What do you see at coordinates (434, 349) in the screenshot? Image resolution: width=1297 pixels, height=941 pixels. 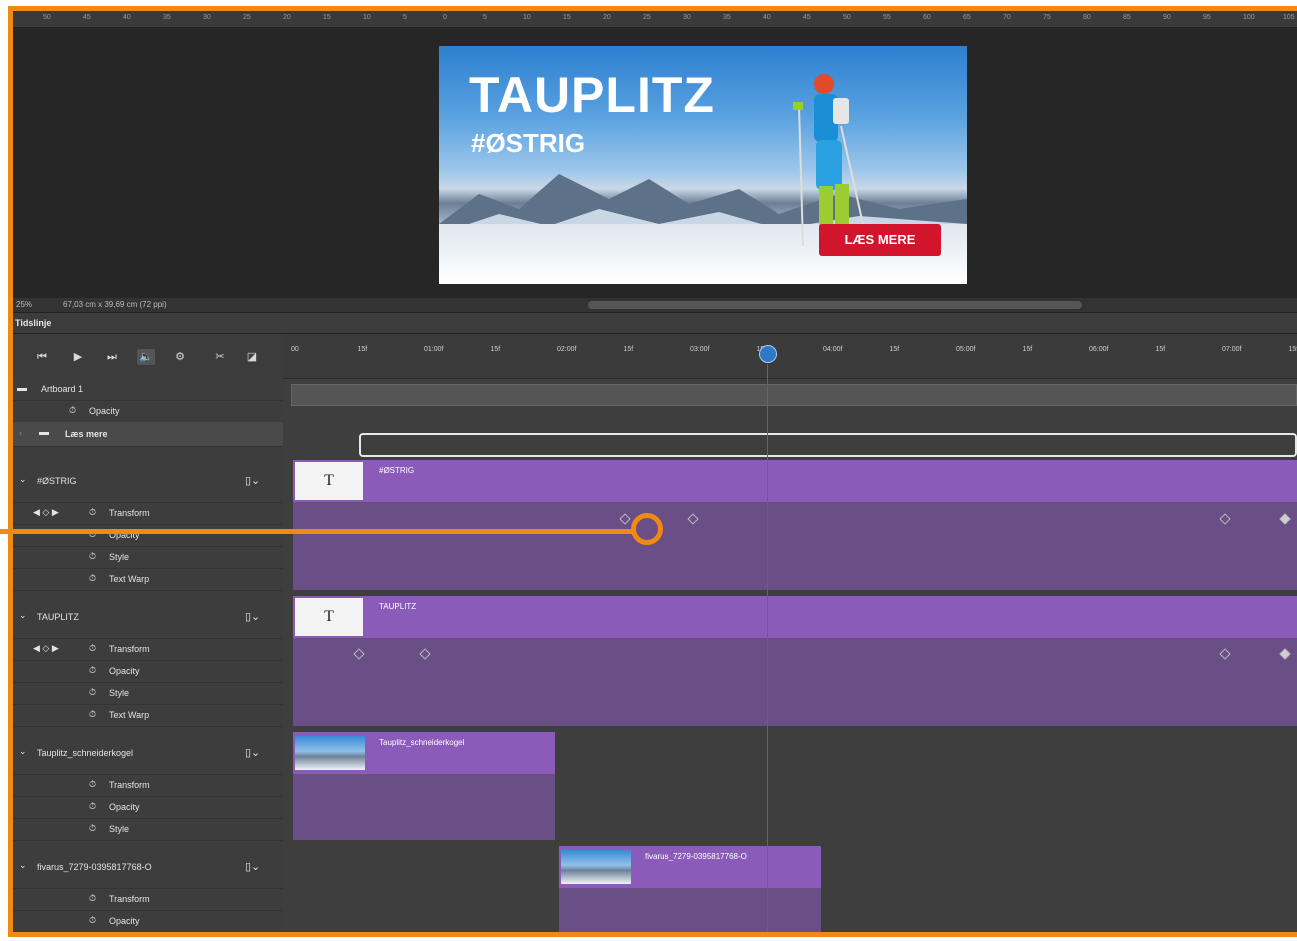 I see `timecode-label: 01:00f` at bounding box center [434, 349].